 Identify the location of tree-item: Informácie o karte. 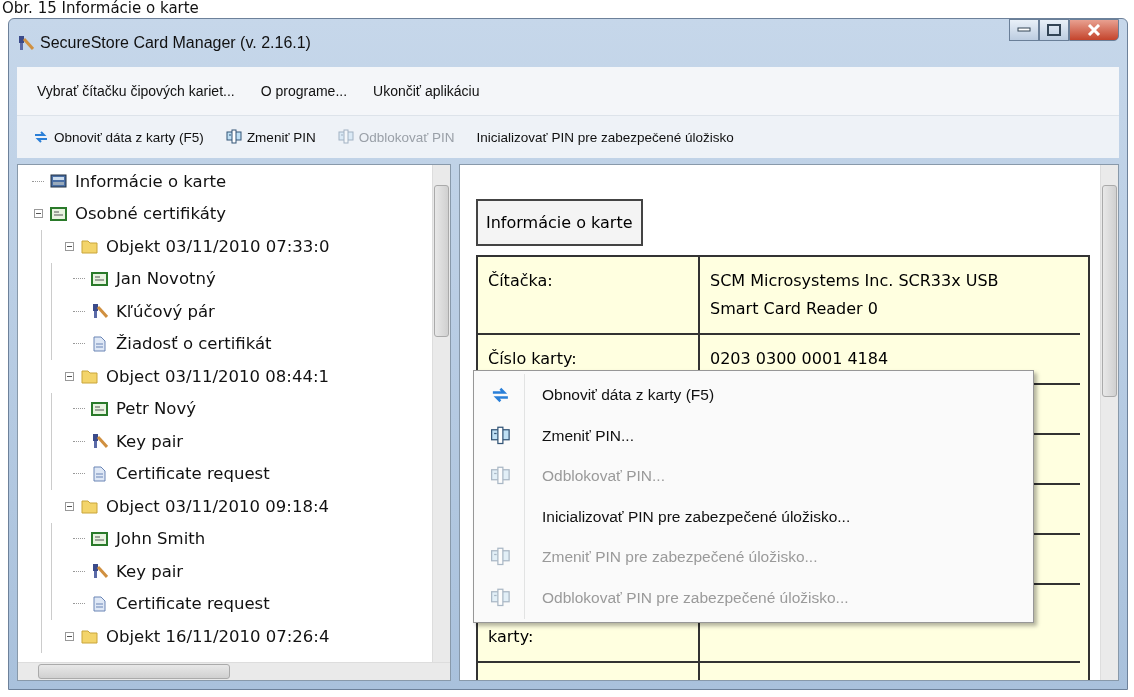
(151, 181).